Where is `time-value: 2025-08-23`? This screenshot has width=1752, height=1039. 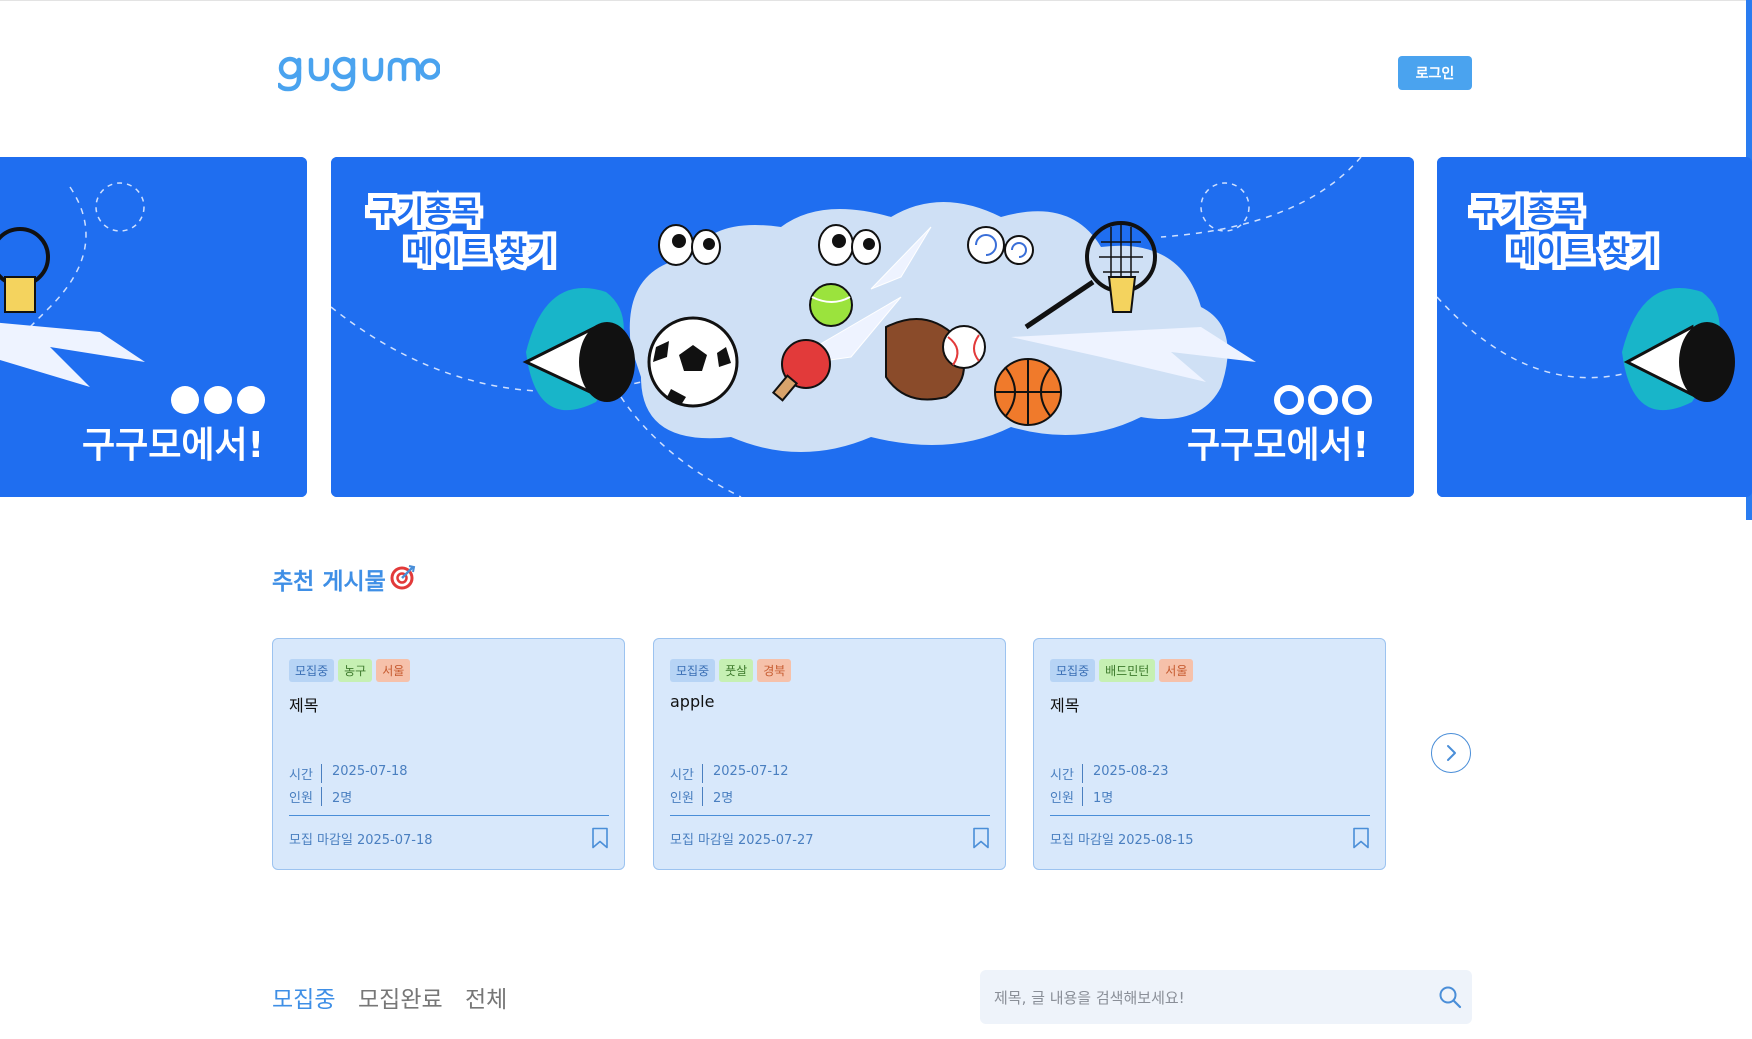
time-value: 2025-08-23 is located at coordinates (1131, 771).